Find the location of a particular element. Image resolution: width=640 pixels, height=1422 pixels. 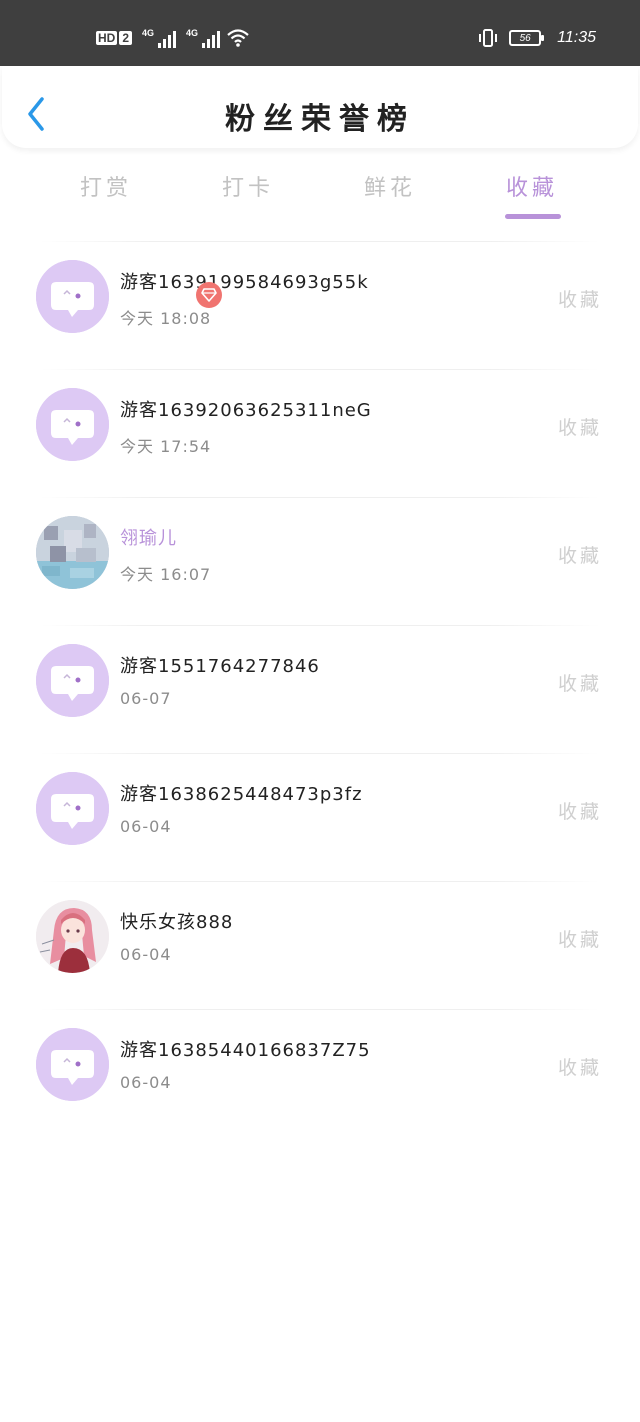

active-tab-indicator is located at coordinates (533, 216).